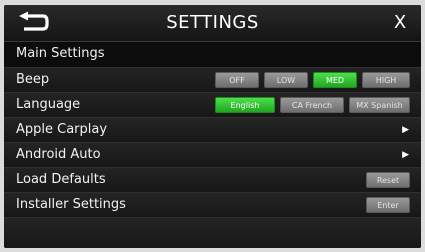  Describe the element at coordinates (379, 105) in the screenshot. I see `language-option-mx-spanish: MX Spanish` at that location.